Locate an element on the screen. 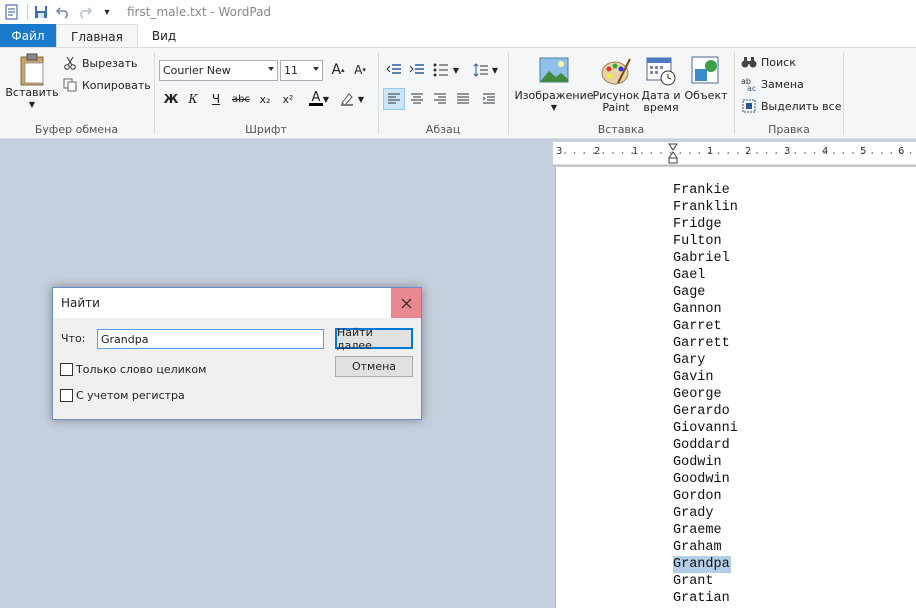  document-line: Gage is located at coordinates (705, 292).